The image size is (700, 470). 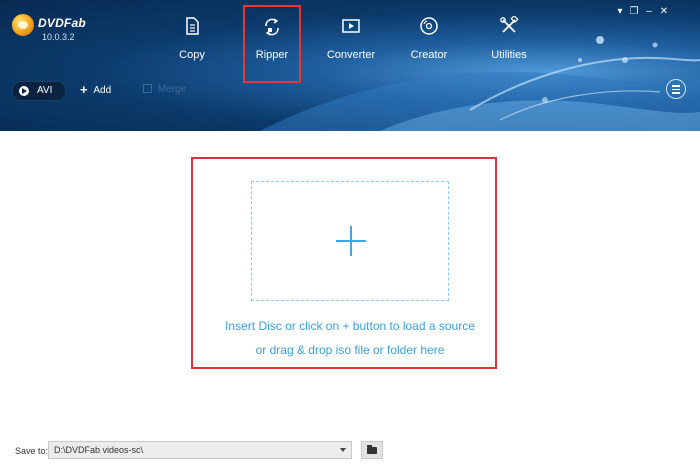 I want to click on dvdfab-logo: DVDFab 10.0.3.2, so click(x=49, y=26).